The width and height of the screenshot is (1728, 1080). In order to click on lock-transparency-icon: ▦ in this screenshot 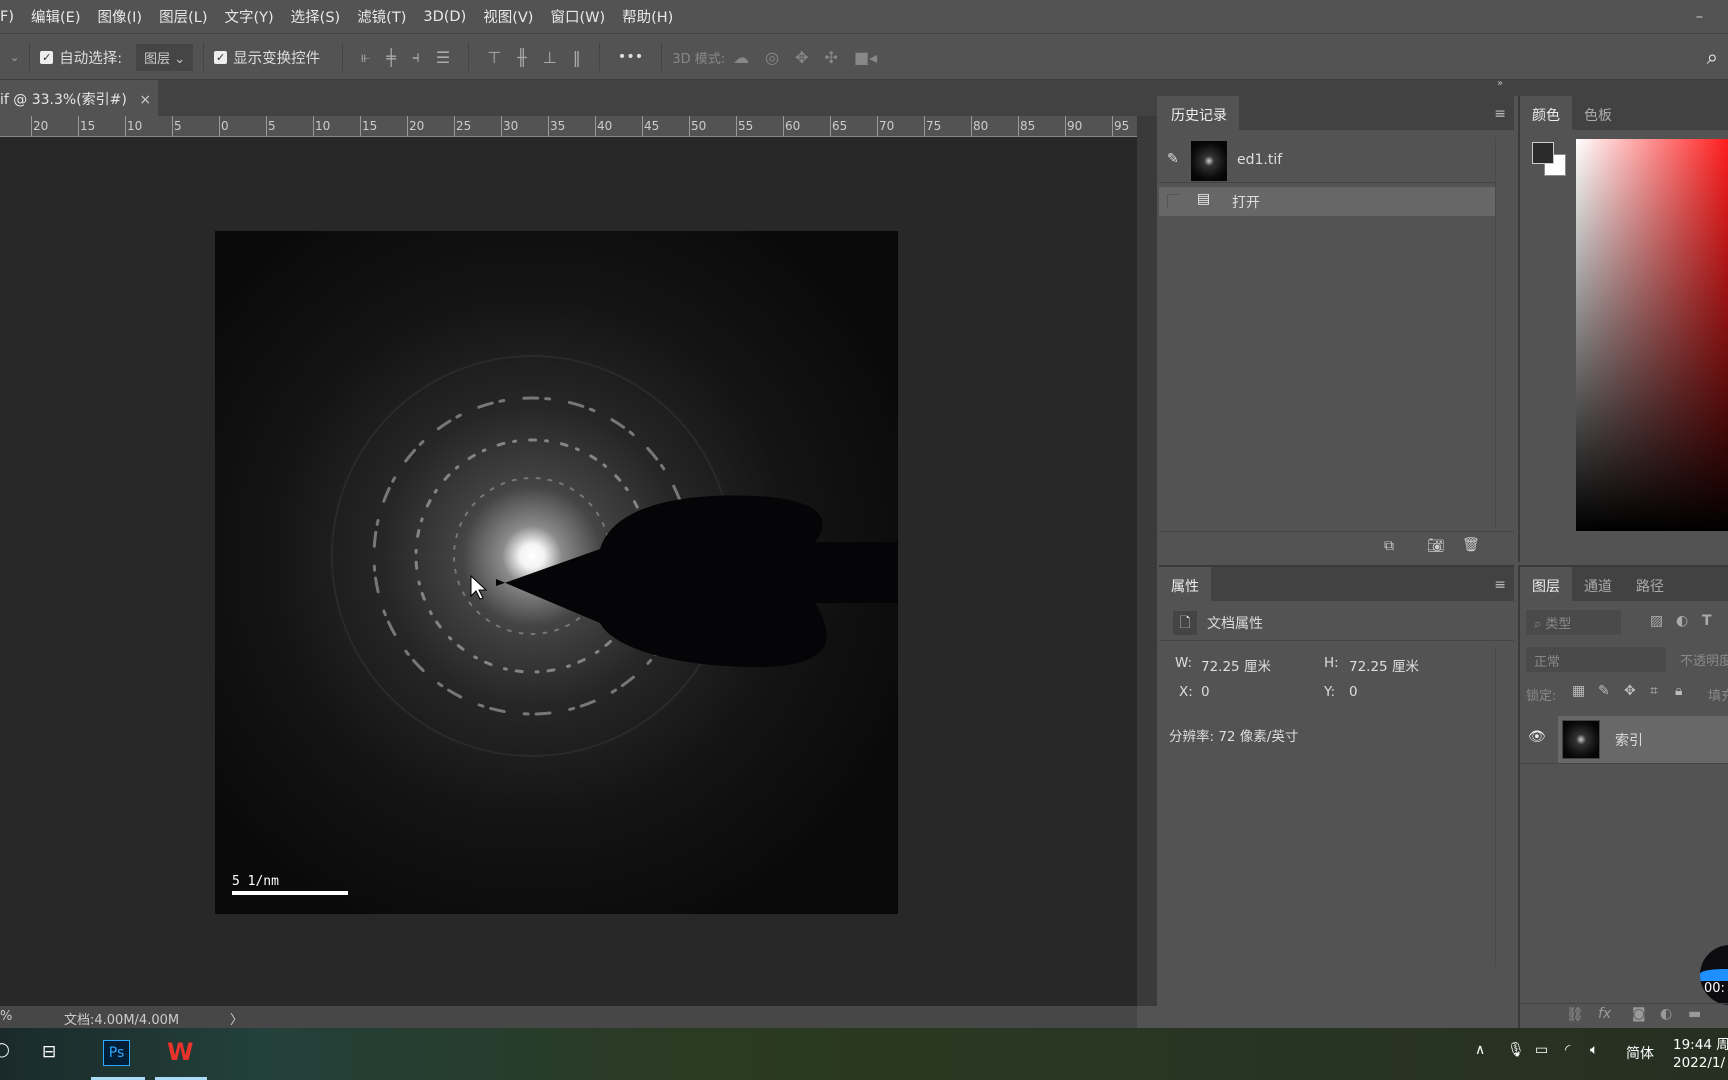, I will do `click(1578, 691)`.